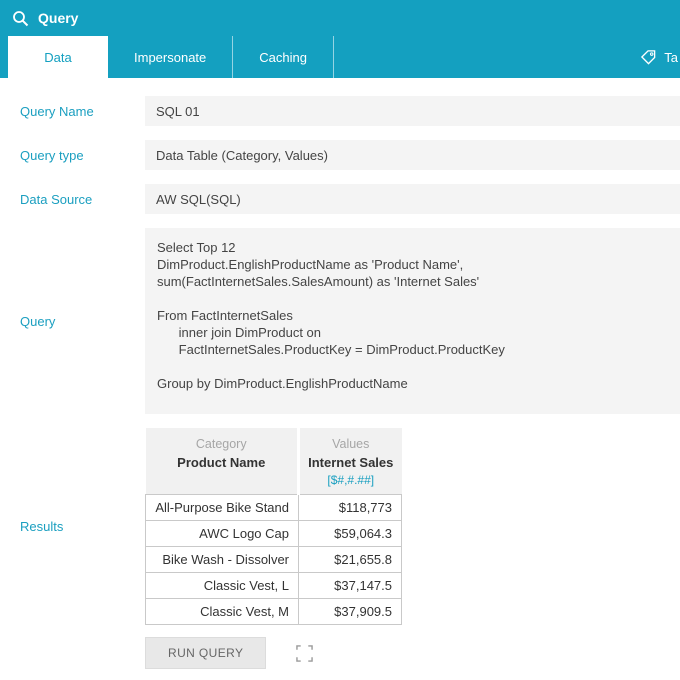  Describe the element at coordinates (351, 482) in the screenshot. I see `column-format-link: [$#,#.##]` at that location.